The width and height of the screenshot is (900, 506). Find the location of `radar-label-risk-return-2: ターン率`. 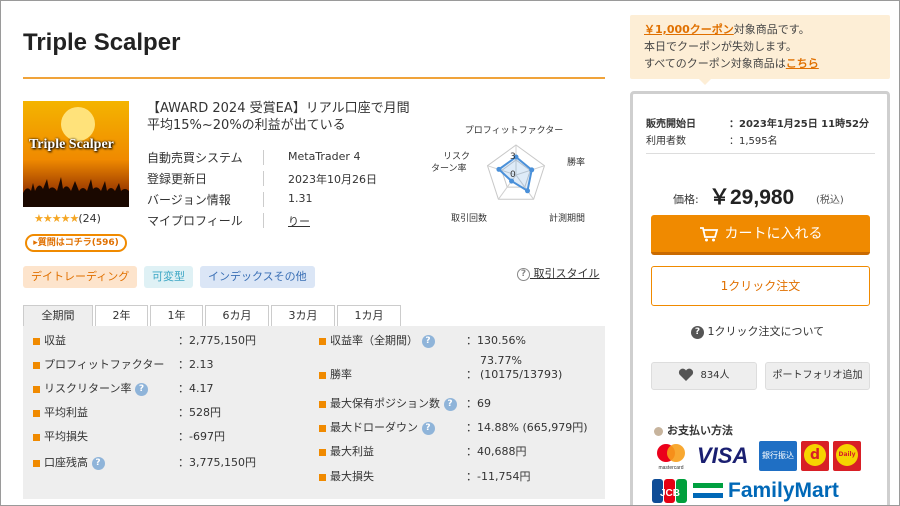

radar-label-risk-return-2: ターン率 is located at coordinates (449, 168).